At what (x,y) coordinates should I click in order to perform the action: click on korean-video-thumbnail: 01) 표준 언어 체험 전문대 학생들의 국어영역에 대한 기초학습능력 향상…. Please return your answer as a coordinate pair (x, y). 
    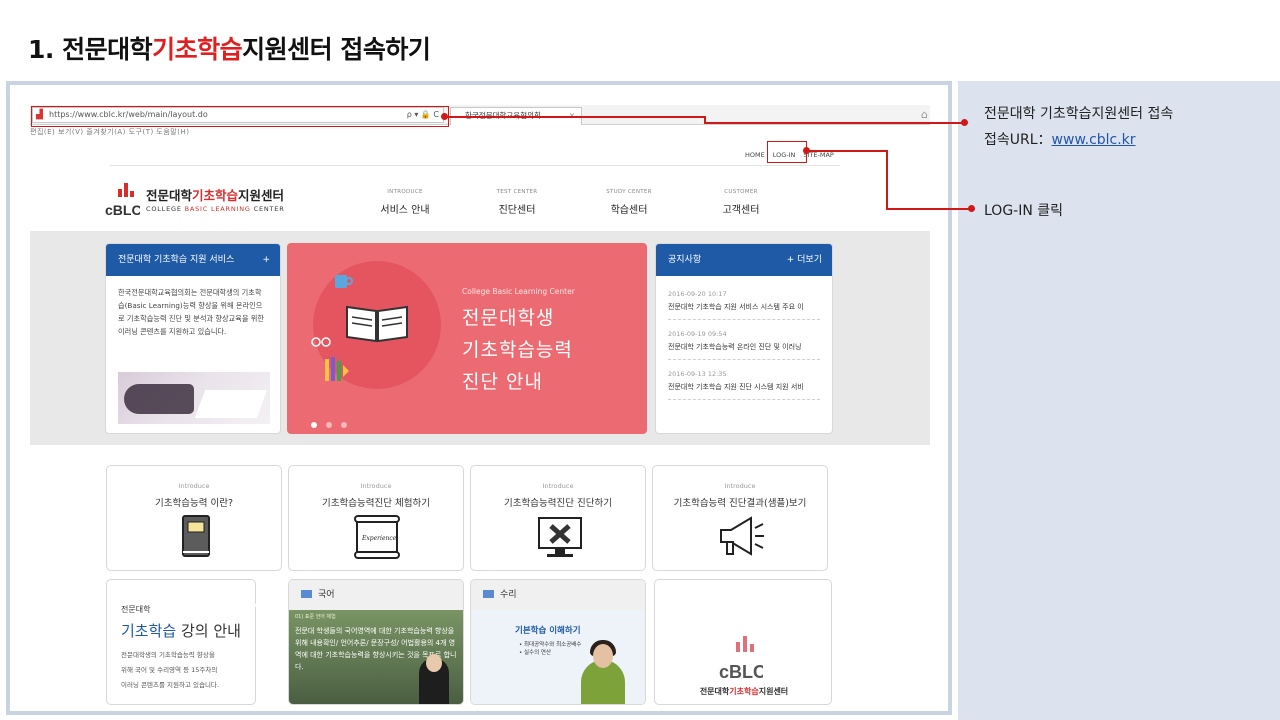
    Looking at the image, I should click on (376, 657).